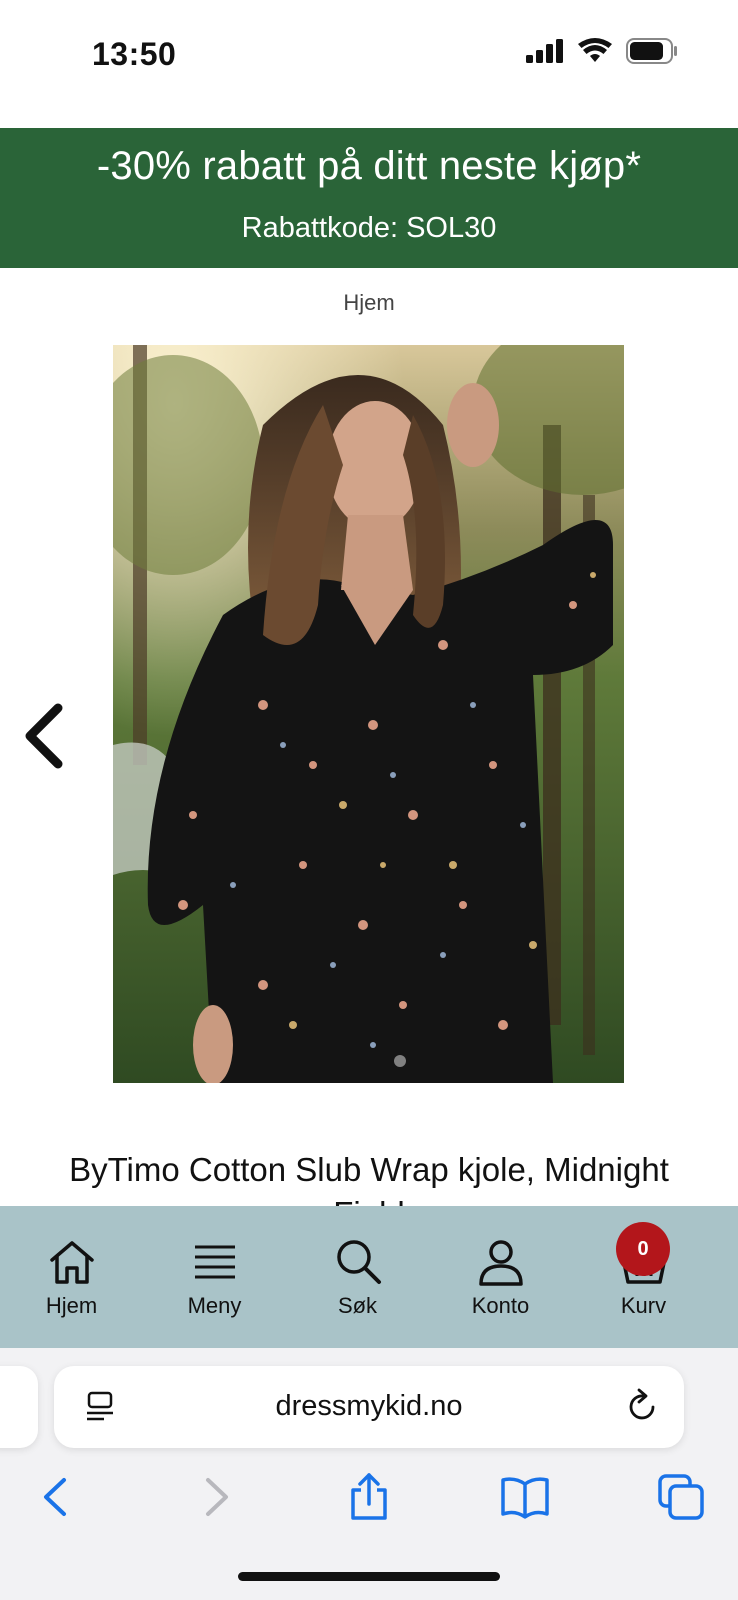  I want to click on share-button, so click(369, 1497).